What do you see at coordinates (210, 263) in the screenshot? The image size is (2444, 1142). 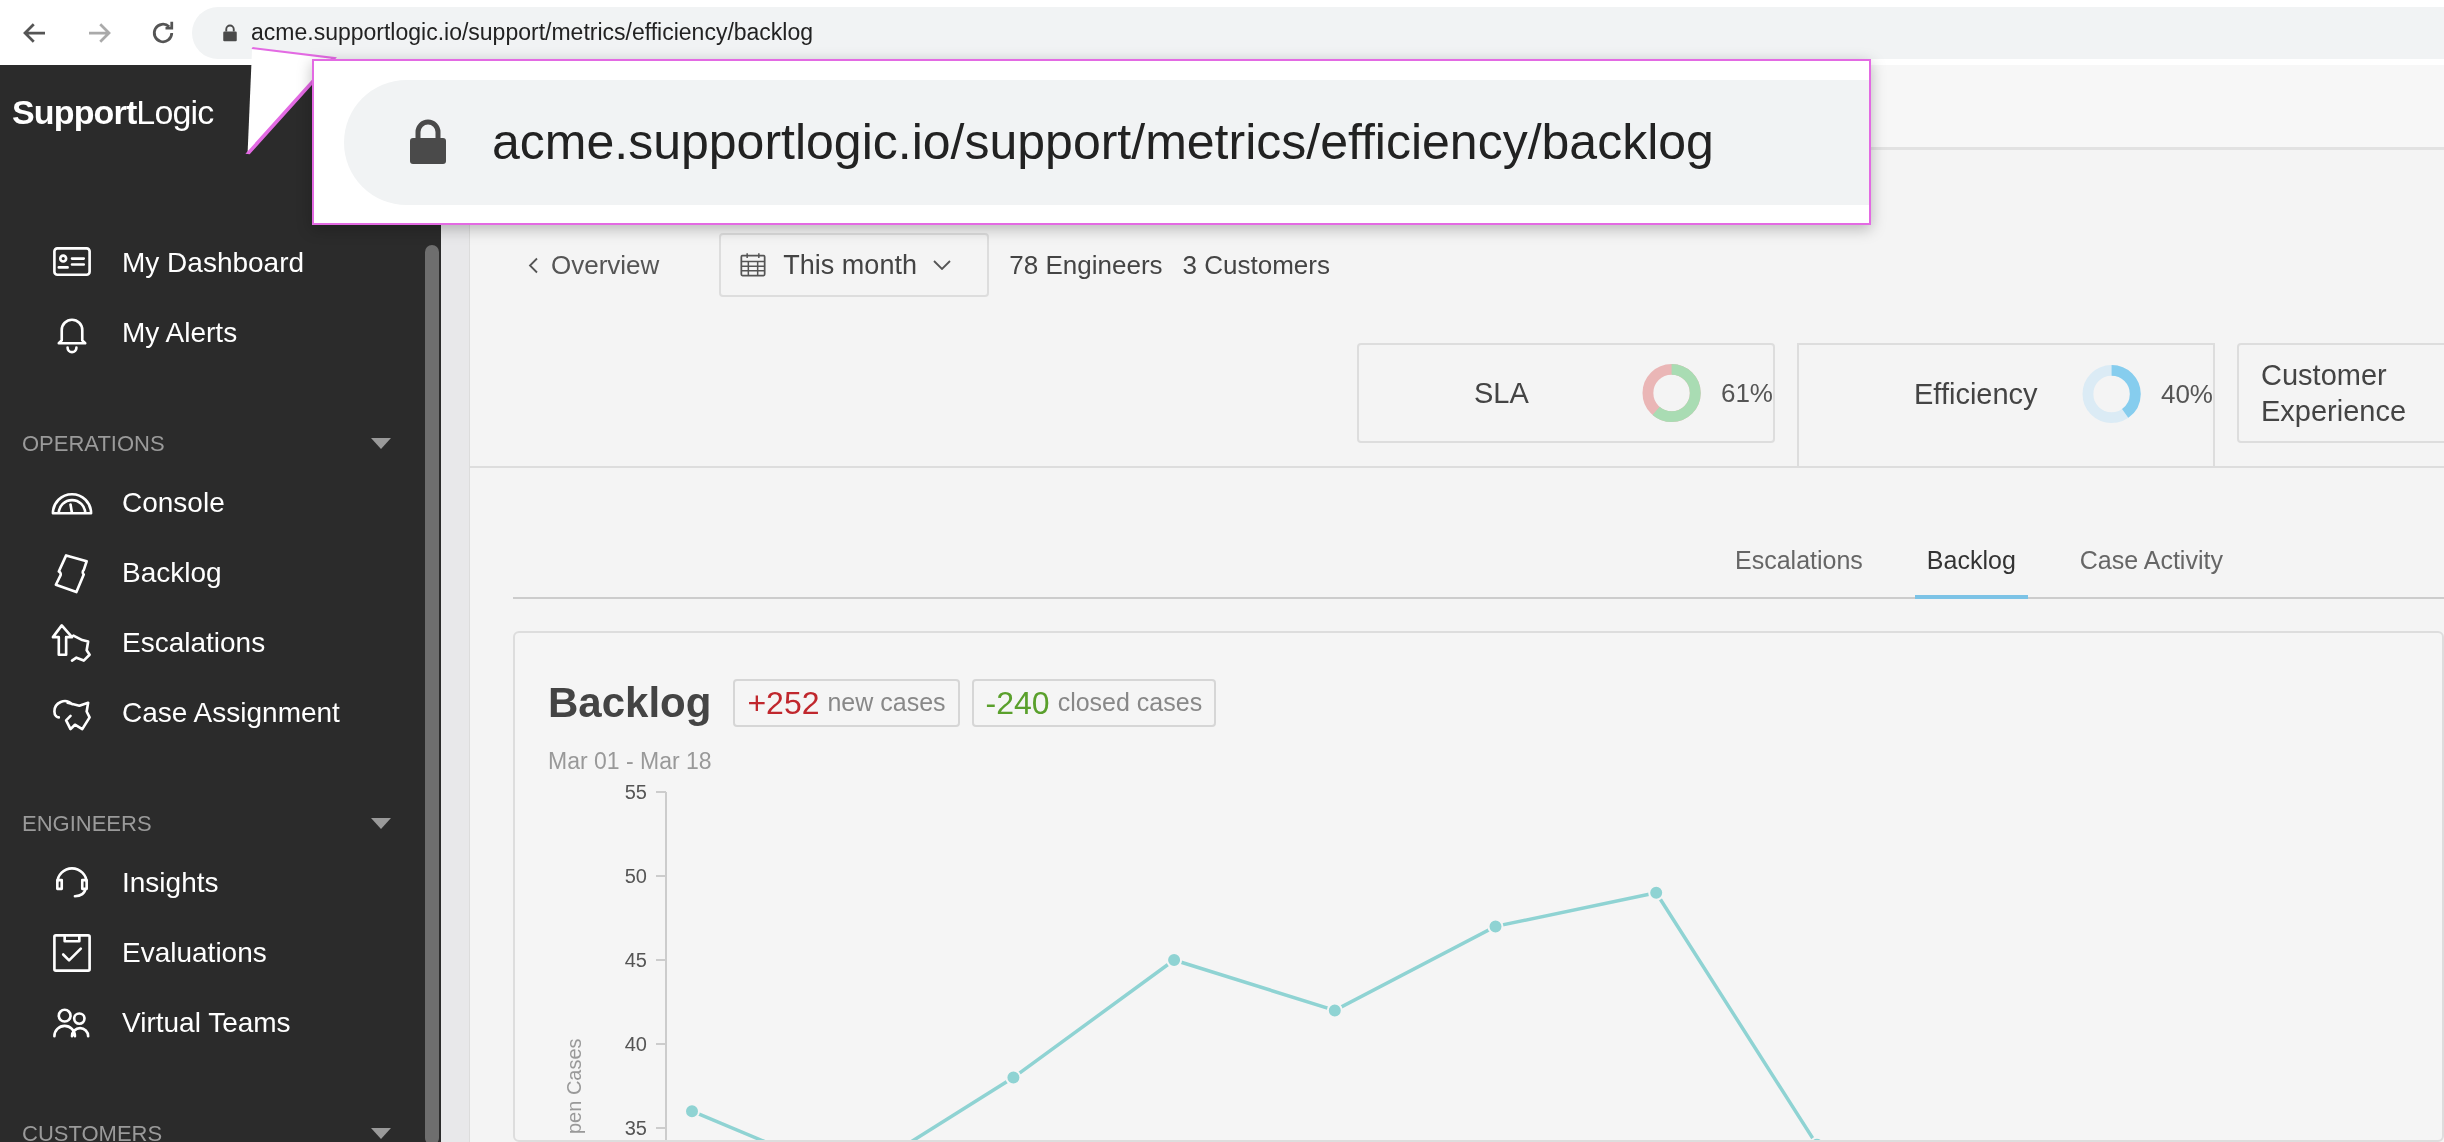 I see `sidebar-item: My Dashboard` at bounding box center [210, 263].